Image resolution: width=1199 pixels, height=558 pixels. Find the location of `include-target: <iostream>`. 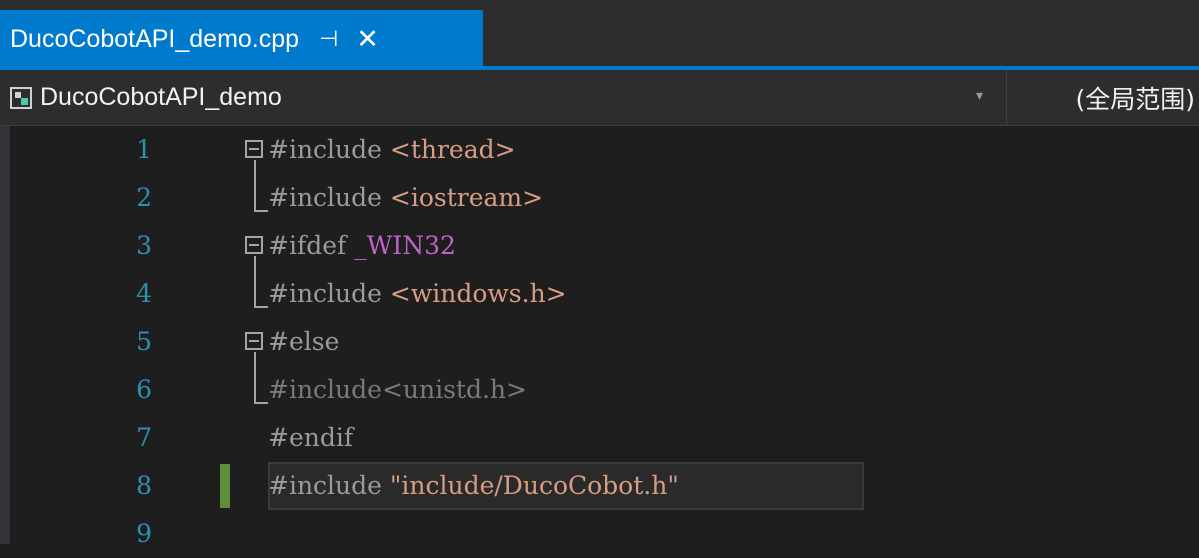

include-target: <iostream> is located at coordinates (466, 197).